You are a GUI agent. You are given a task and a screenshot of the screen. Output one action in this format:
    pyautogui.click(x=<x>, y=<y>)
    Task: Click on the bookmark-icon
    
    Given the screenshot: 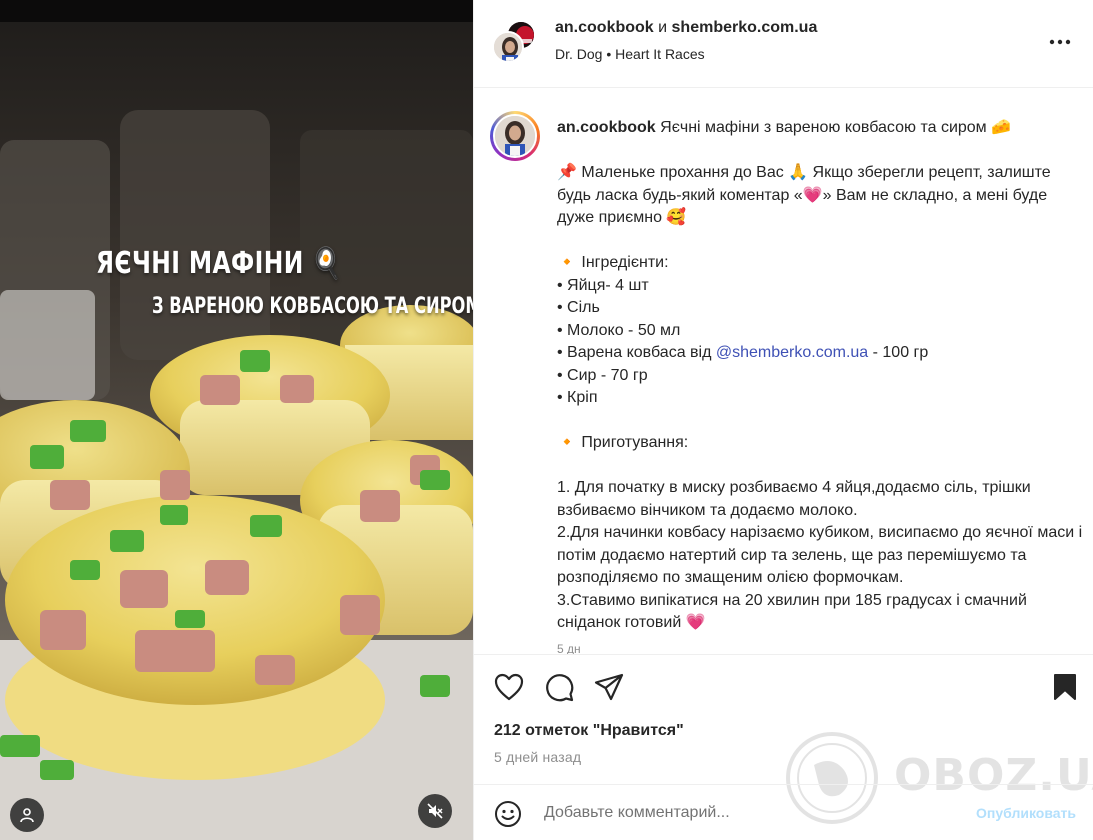 What is the action you would take?
    pyautogui.click(x=1065, y=687)
    